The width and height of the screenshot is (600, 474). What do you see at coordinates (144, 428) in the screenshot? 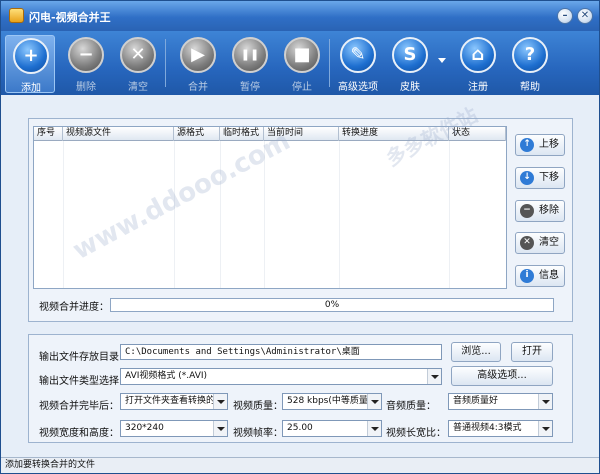
I see `video-size-value: 320*240` at bounding box center [144, 428].